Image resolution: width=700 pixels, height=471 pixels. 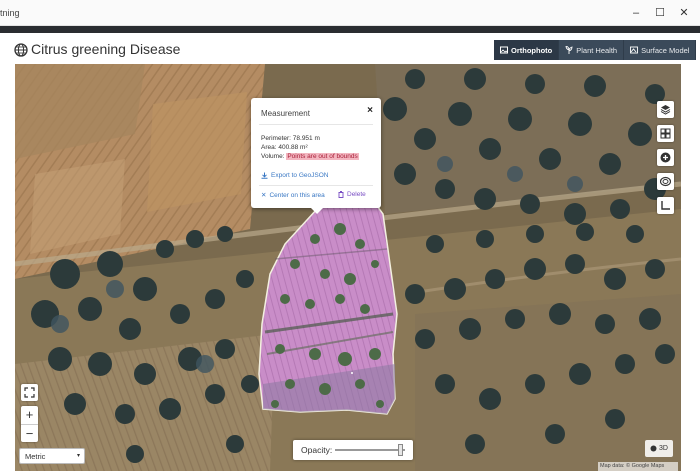 I want to click on add-icon, so click(x=665, y=157).